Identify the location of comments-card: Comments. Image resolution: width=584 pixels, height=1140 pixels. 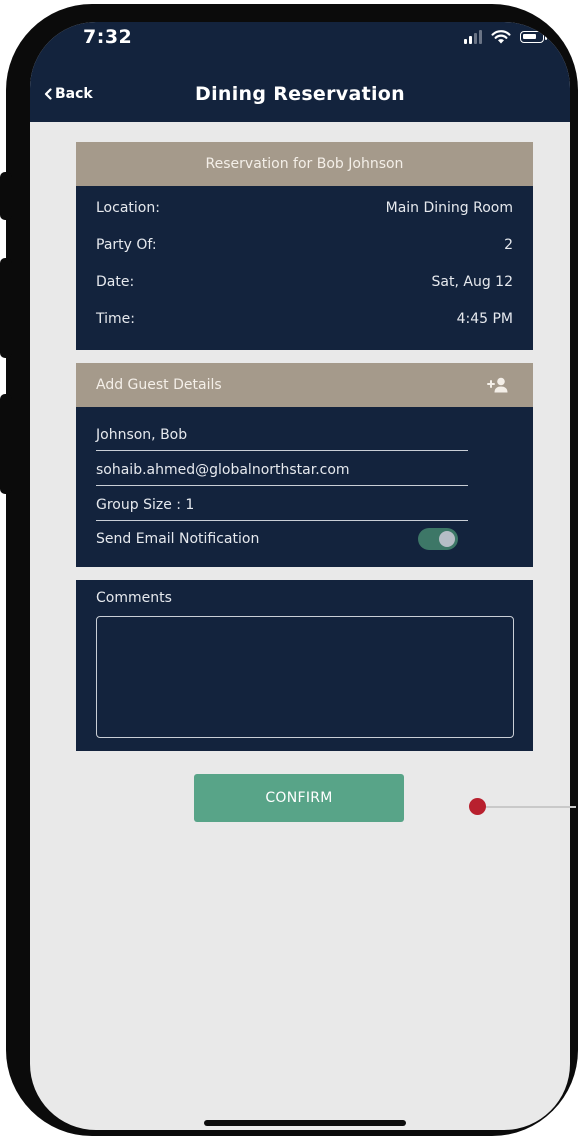
(304, 665).